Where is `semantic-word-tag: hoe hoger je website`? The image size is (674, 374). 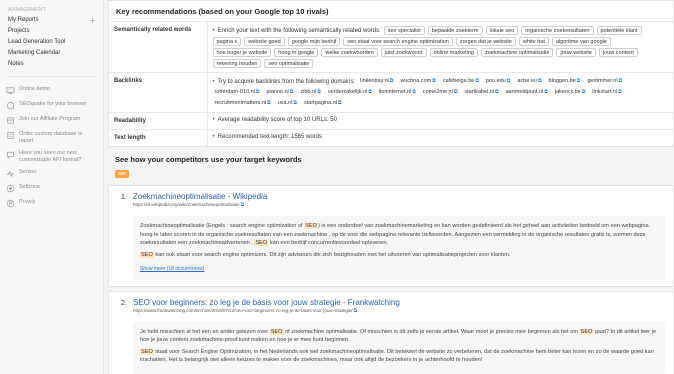
semantic-word-tag: hoe hoger je website is located at coordinates (242, 52).